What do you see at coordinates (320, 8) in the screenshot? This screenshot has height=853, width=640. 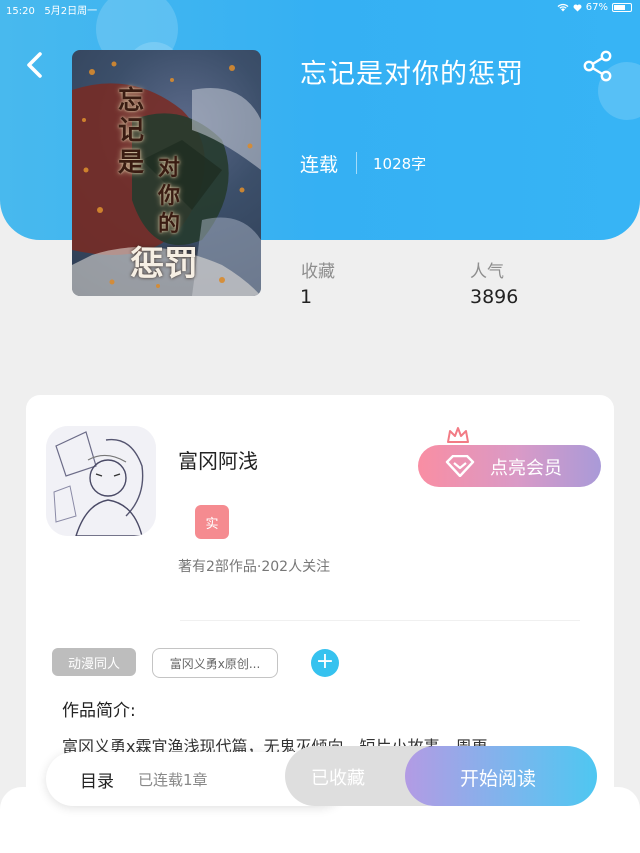 I see `status-bar: 15:20 5月2日周一 67%` at bounding box center [320, 8].